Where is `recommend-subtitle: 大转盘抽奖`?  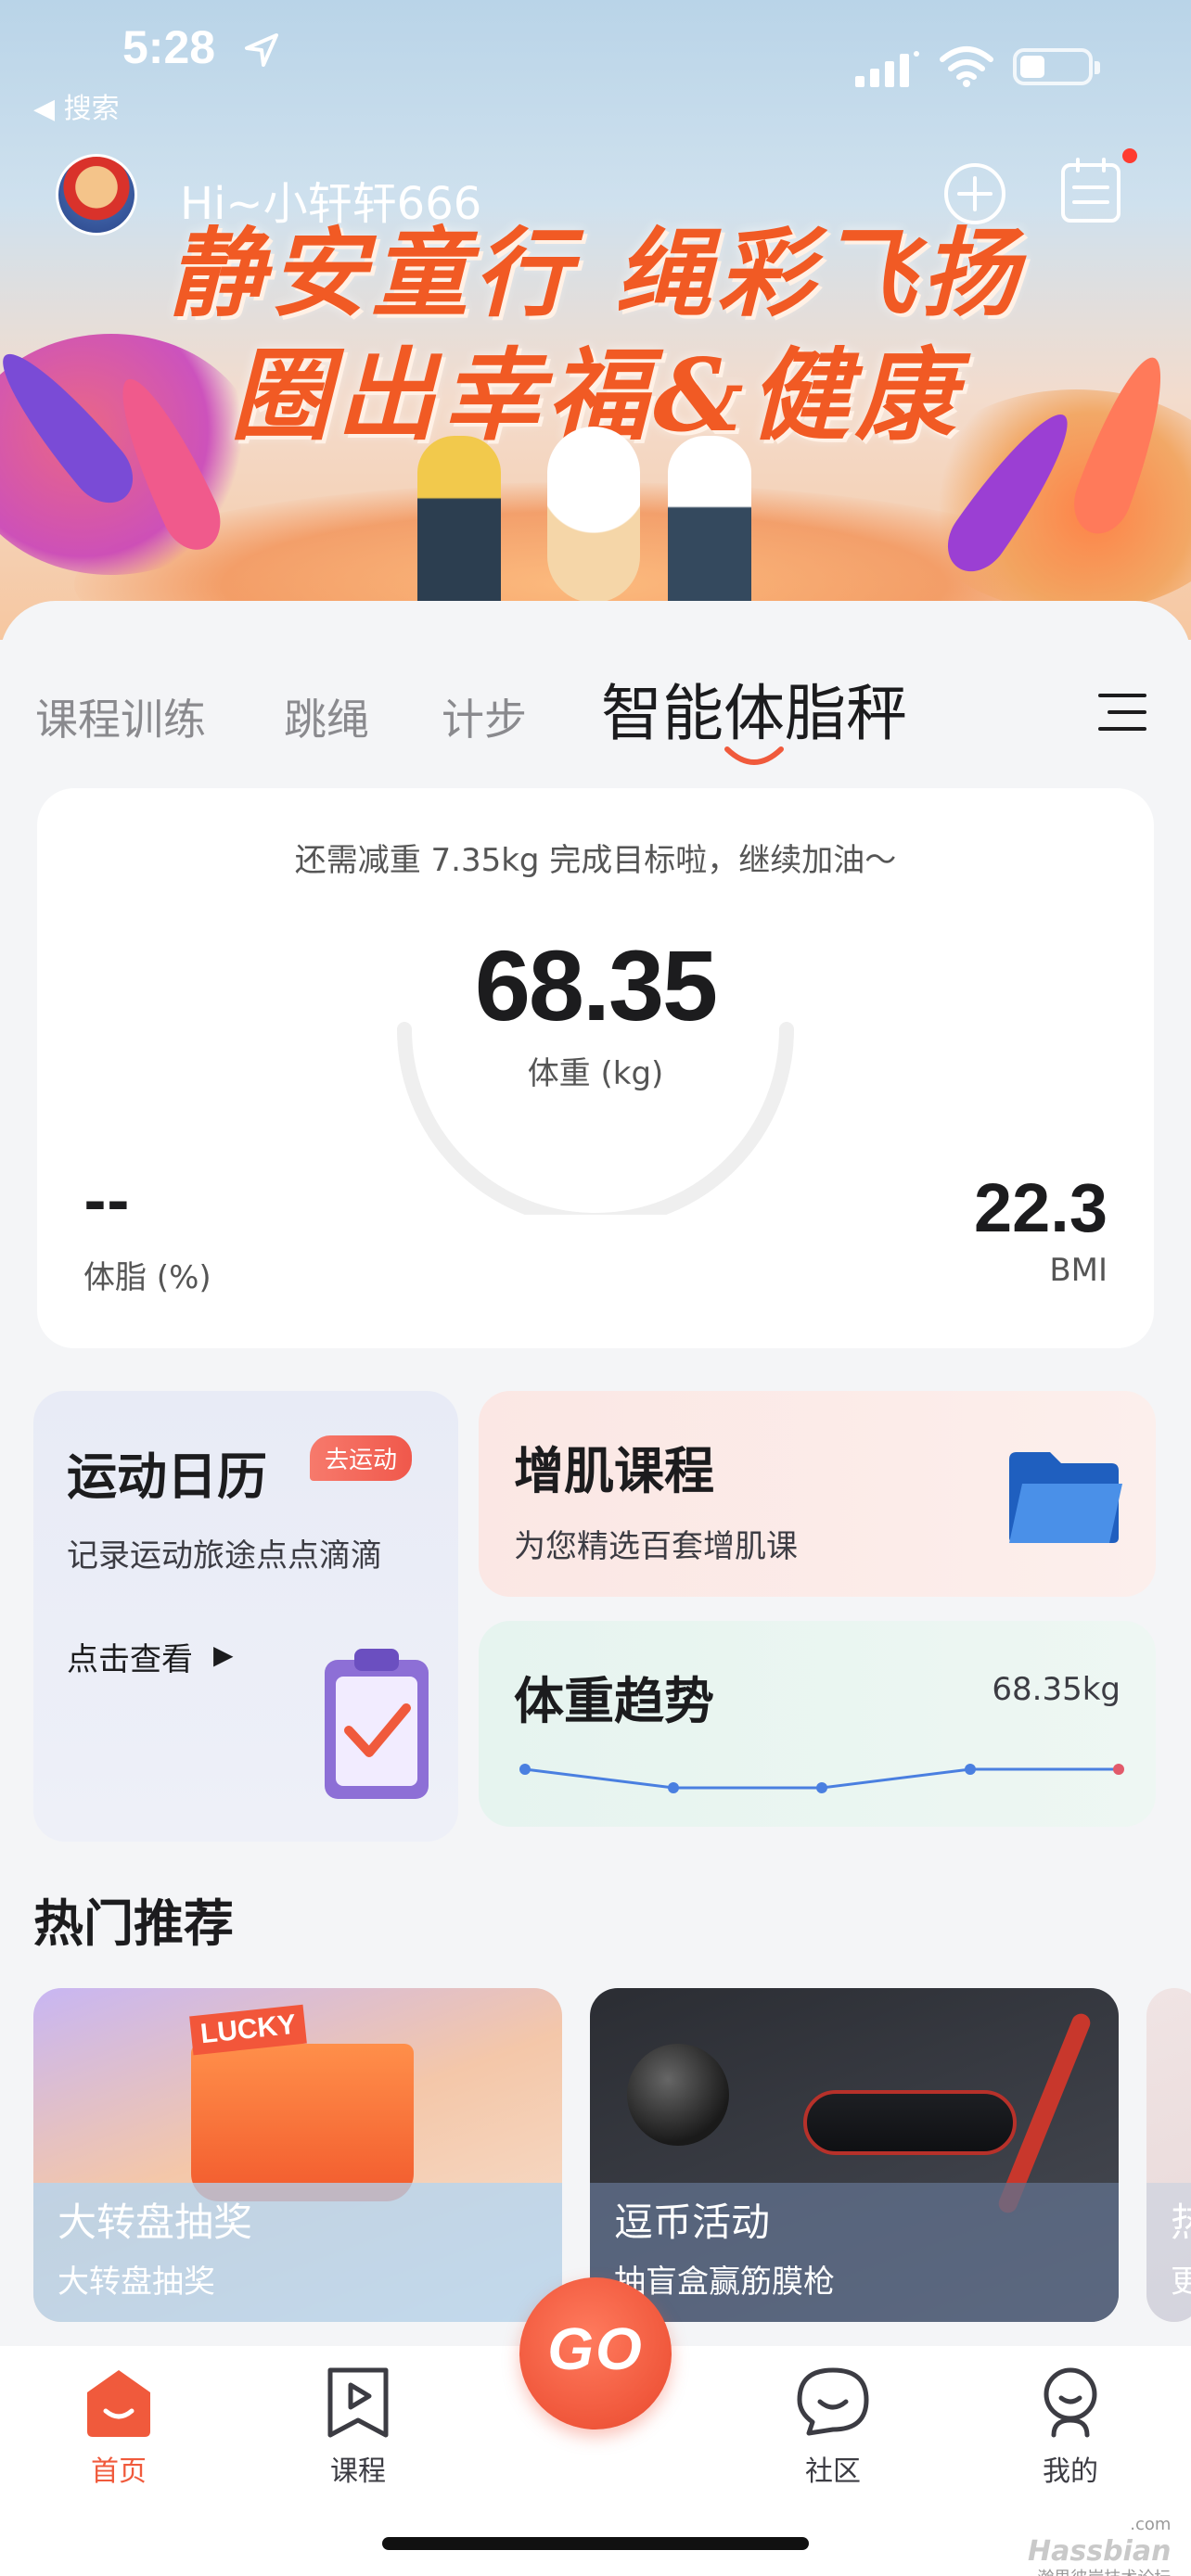 recommend-subtitle: 大转盘抽奖 is located at coordinates (136, 2283).